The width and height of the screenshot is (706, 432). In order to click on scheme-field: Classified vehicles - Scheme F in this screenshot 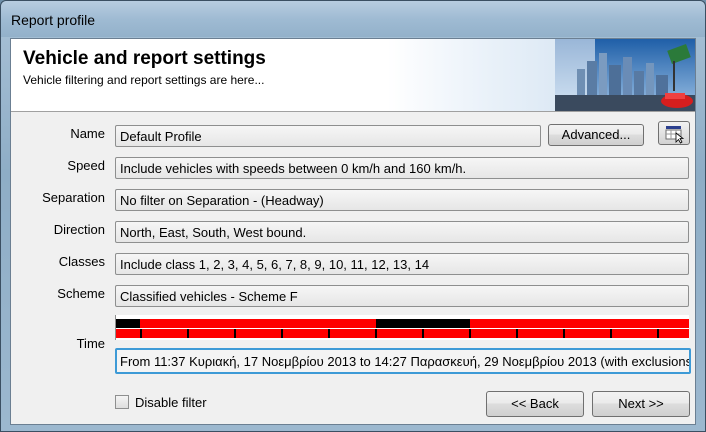, I will do `click(402, 296)`.